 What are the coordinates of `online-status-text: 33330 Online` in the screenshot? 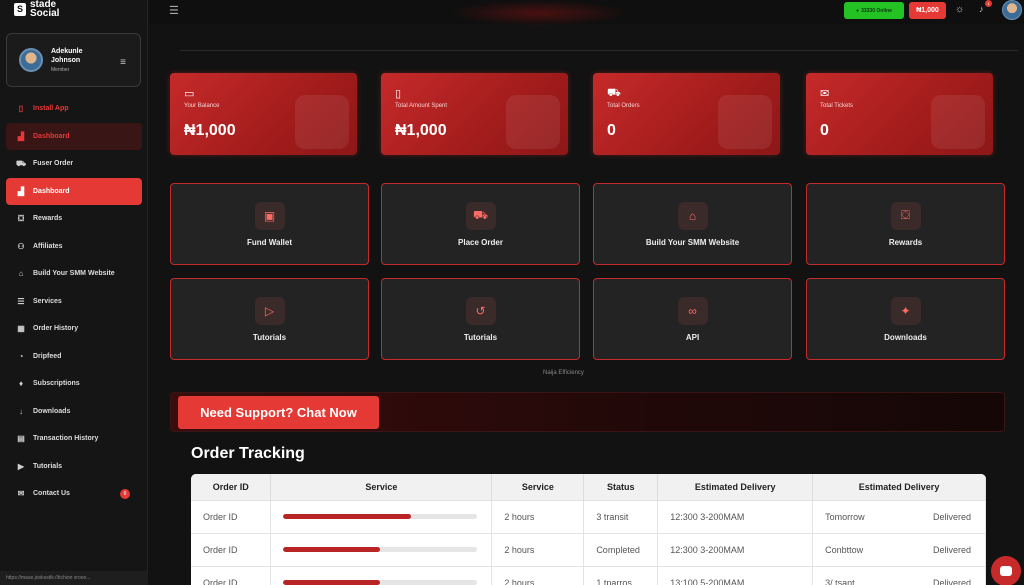 It's located at (876, 10).